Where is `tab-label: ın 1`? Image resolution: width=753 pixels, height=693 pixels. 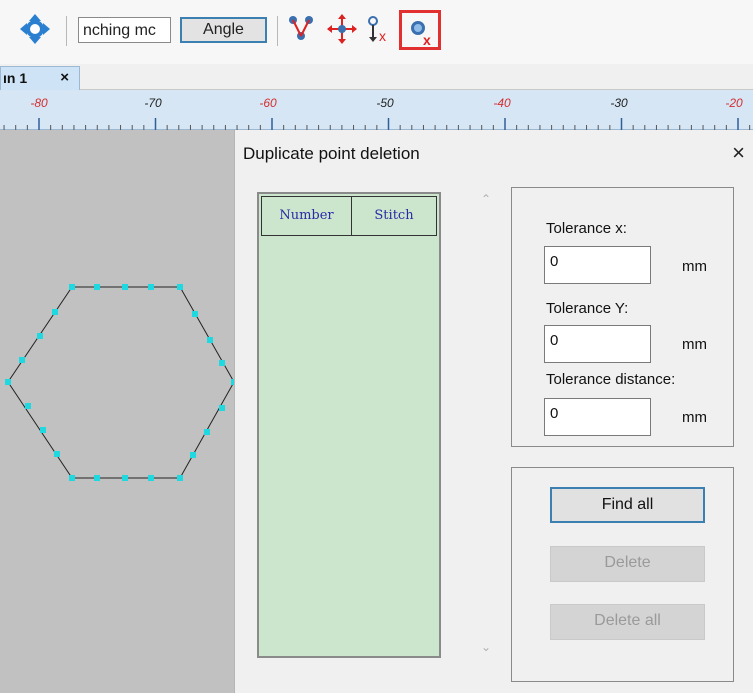
tab-label: ın 1 is located at coordinates (15, 78).